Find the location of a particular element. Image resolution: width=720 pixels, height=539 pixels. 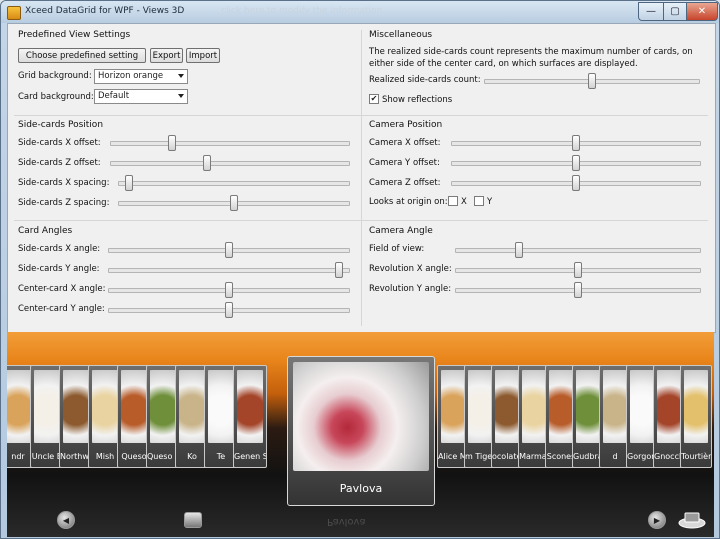

side-x-offset-label: Side-cards X offset: is located at coordinates (59, 143).